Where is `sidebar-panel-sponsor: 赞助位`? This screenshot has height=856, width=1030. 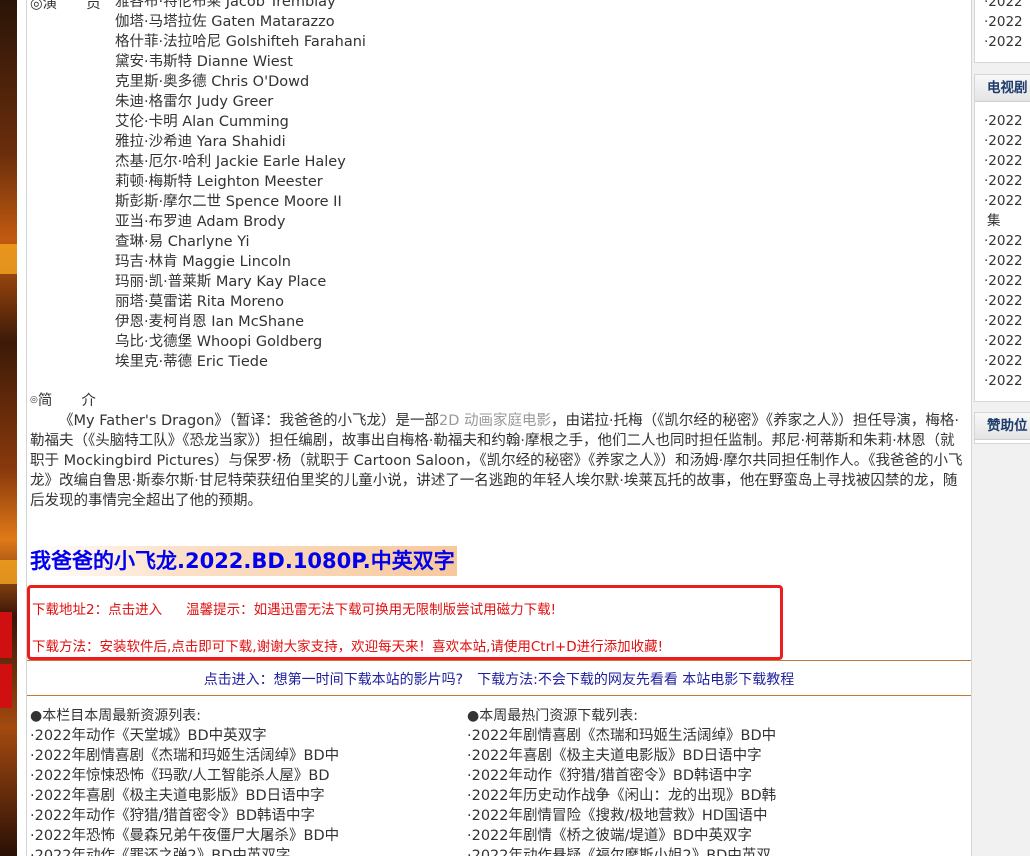
sidebar-panel-sponsor: 赞助位 is located at coordinates (1002, 428).